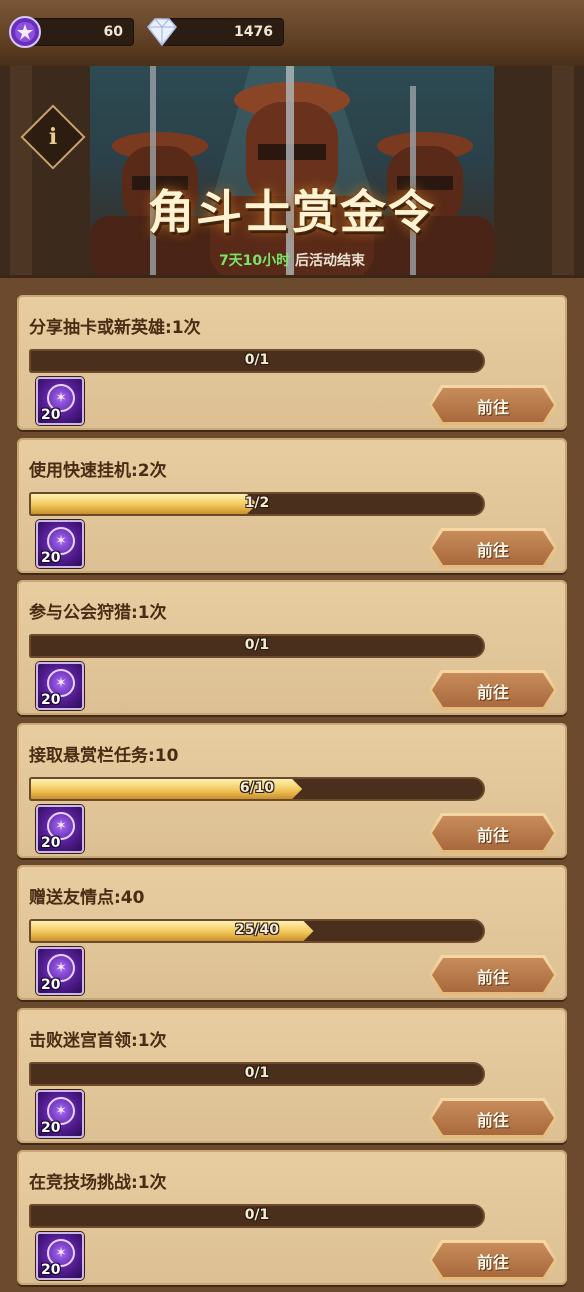 This screenshot has width=584, height=1292. Describe the element at coordinates (104, 756) in the screenshot. I see `task-title: 接取悬赏栏任务:10` at that location.